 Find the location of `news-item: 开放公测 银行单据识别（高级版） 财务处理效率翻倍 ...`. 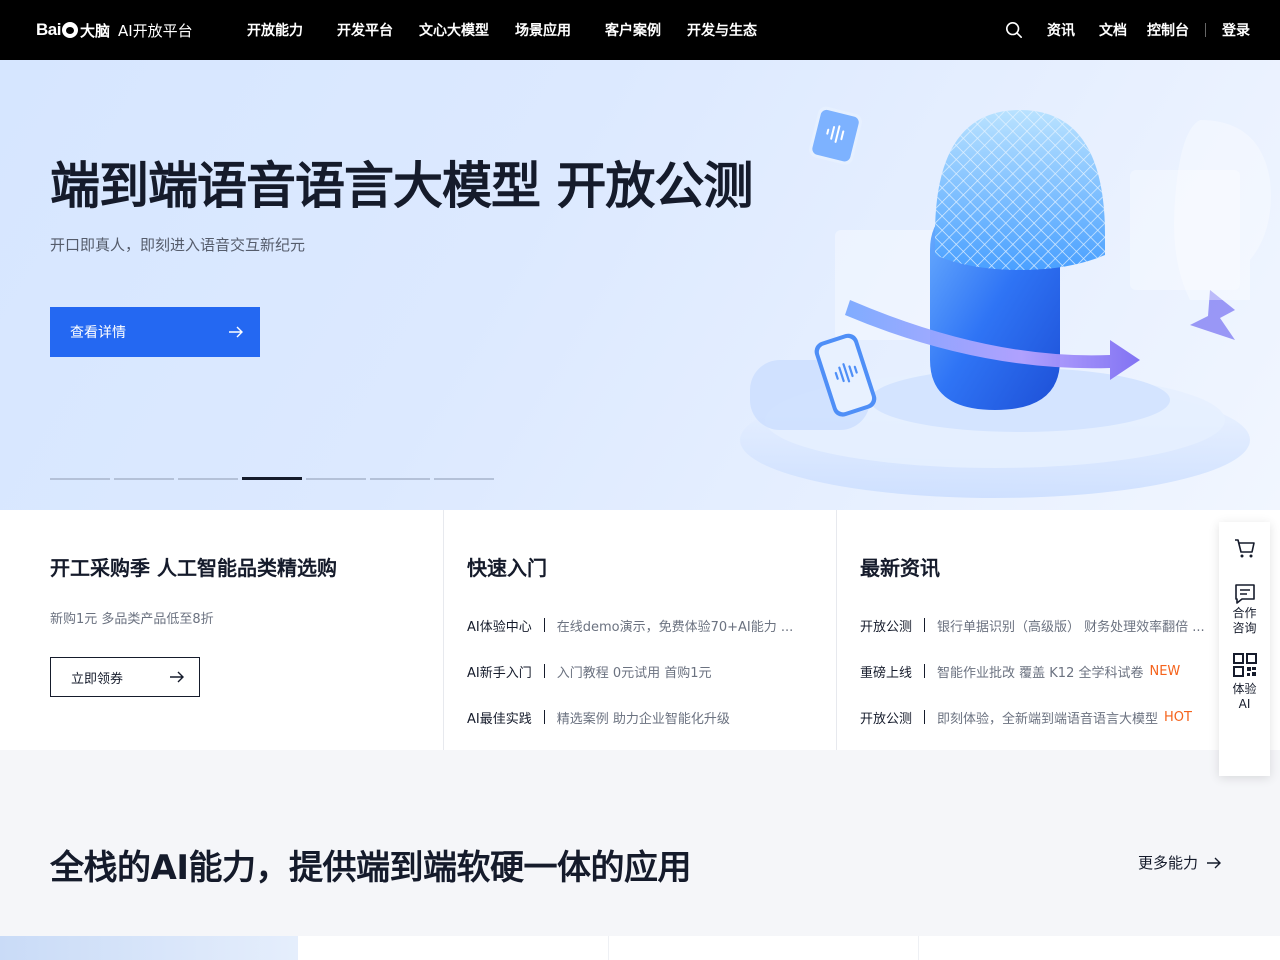

news-item: 开放公测 银行单据识别（高级版） 财务处理效率翻倍 ... is located at coordinates (1045, 625).